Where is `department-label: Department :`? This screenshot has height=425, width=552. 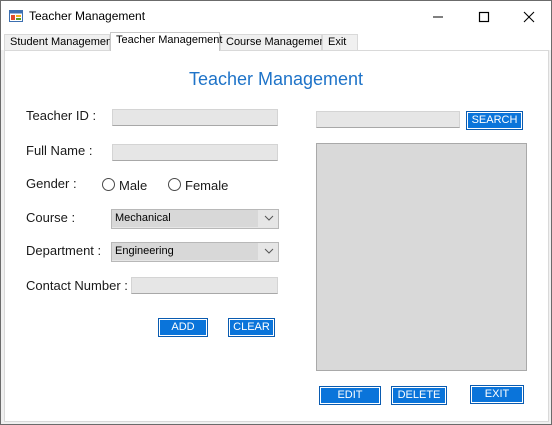
department-label: Department : is located at coordinates (64, 250).